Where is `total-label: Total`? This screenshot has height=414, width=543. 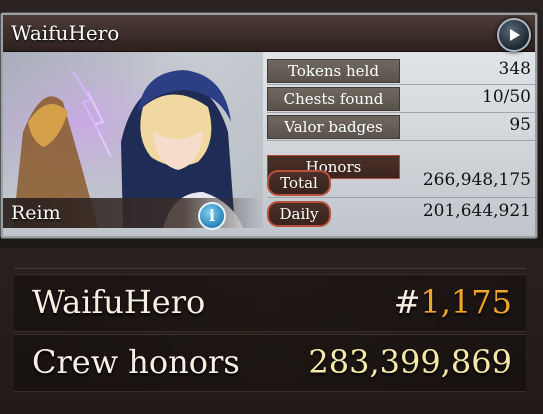
total-label: Total is located at coordinates (299, 183).